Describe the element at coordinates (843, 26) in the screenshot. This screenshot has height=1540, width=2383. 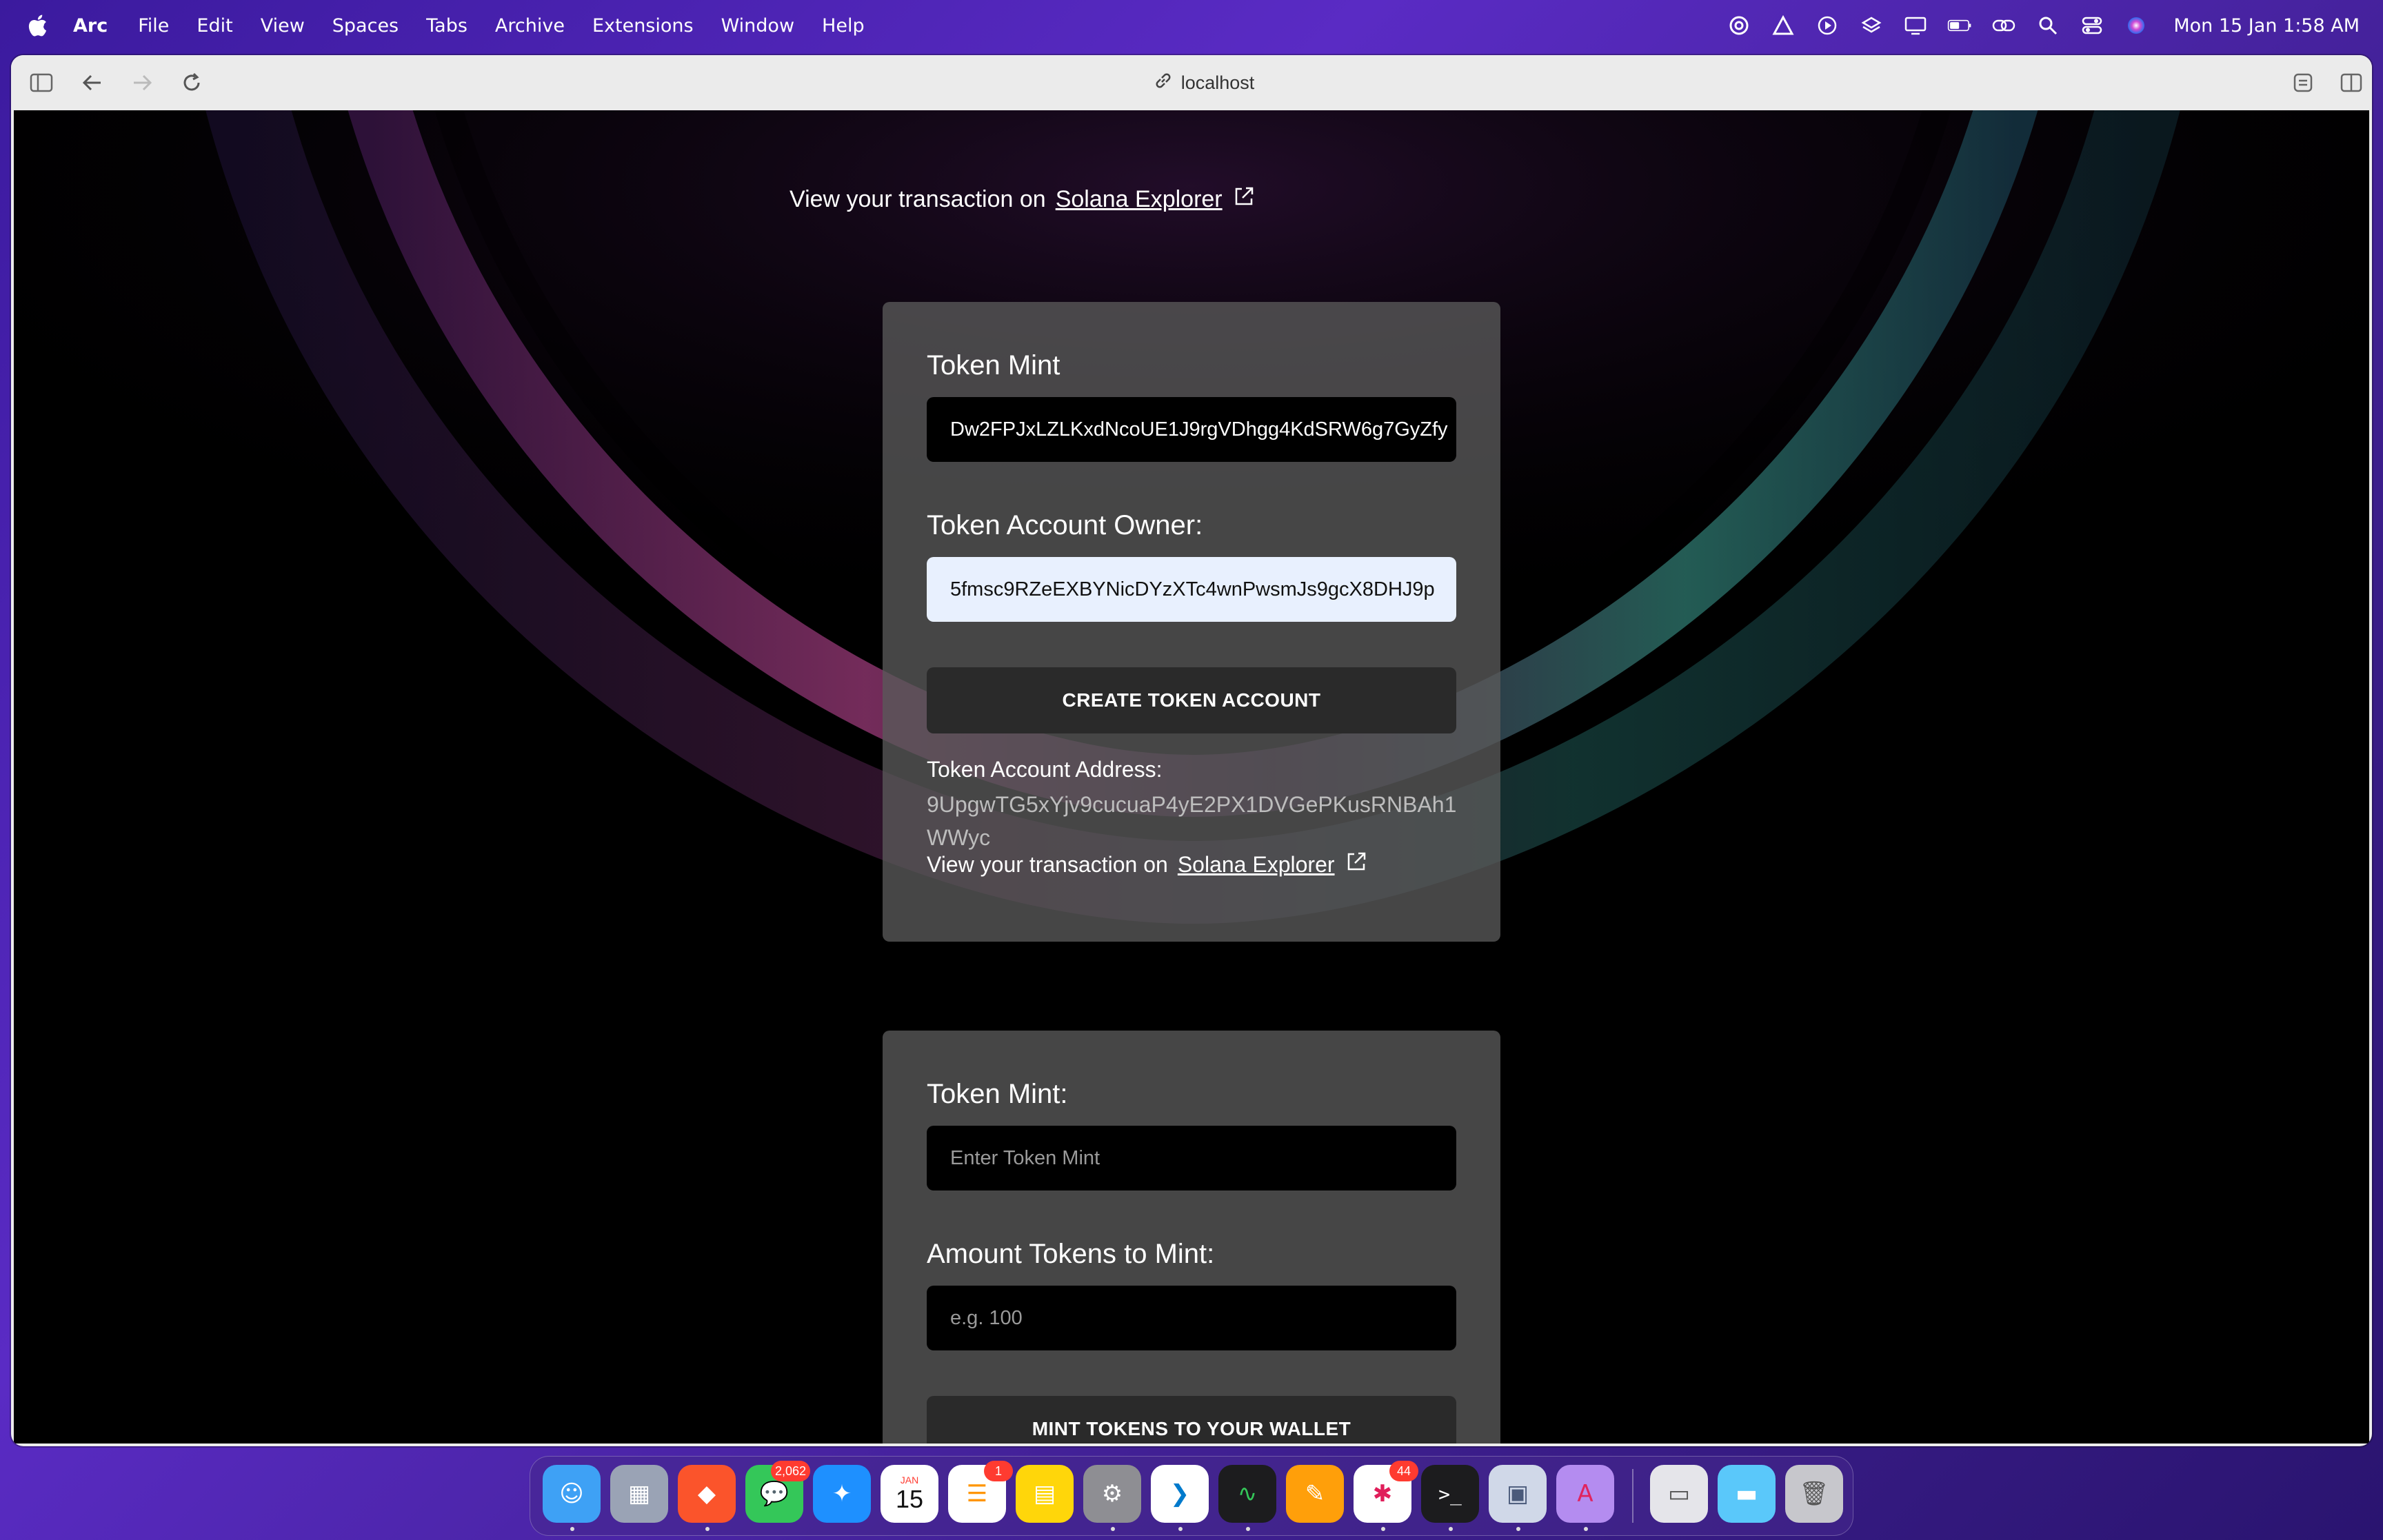
I see `menu-help: Help` at that location.